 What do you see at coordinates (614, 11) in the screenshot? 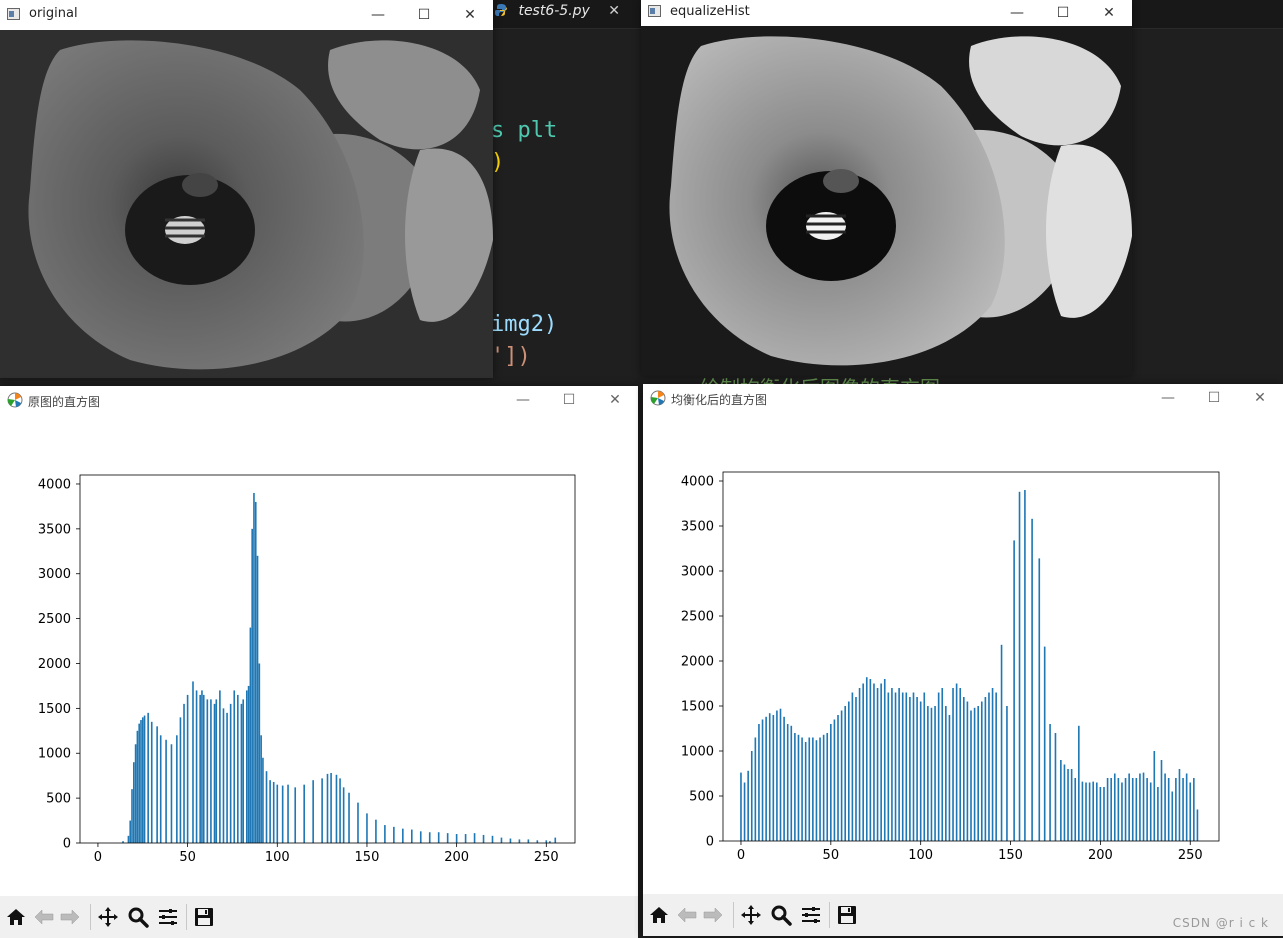
I see `editor-tab-close-icon: ✕` at bounding box center [614, 11].